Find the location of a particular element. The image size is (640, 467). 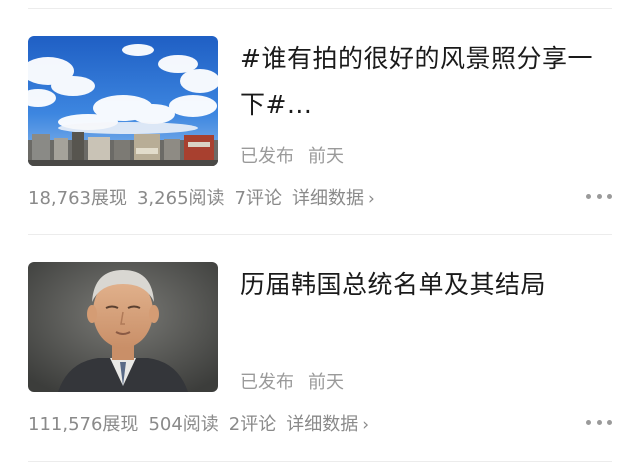

article-stats: 111,576展现 504阅读 2评论 详细数据 › is located at coordinates (308, 423).